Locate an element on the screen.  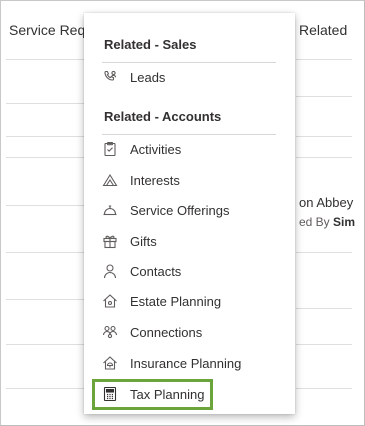
menu-item-gifts: Gifts is located at coordinates (189, 241).